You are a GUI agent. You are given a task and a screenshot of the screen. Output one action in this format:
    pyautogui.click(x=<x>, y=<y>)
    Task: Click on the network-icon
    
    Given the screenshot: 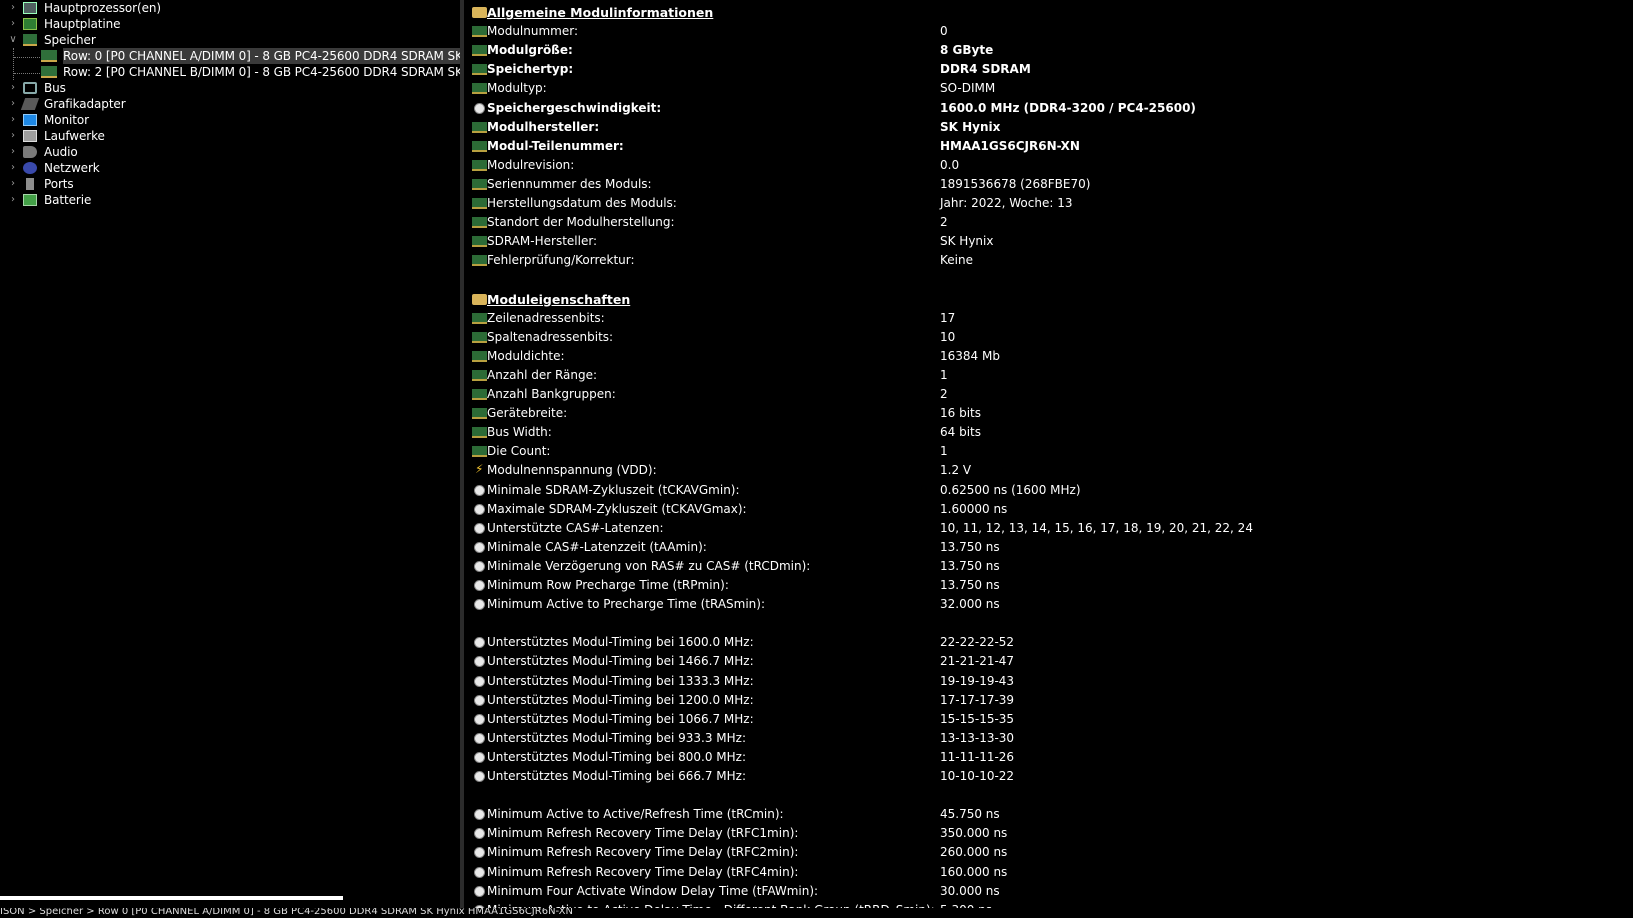 What is the action you would take?
    pyautogui.click(x=30, y=168)
    